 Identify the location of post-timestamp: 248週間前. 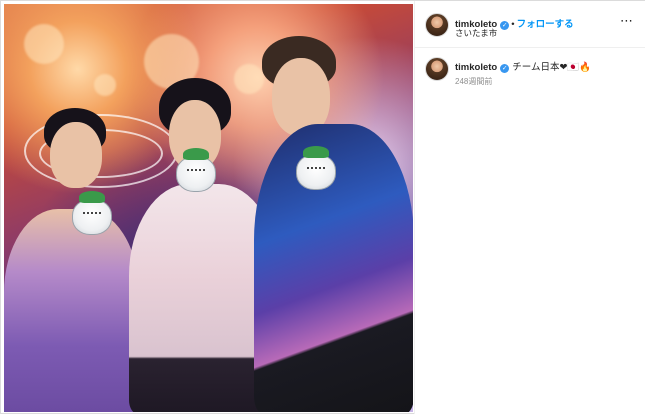
(473, 81).